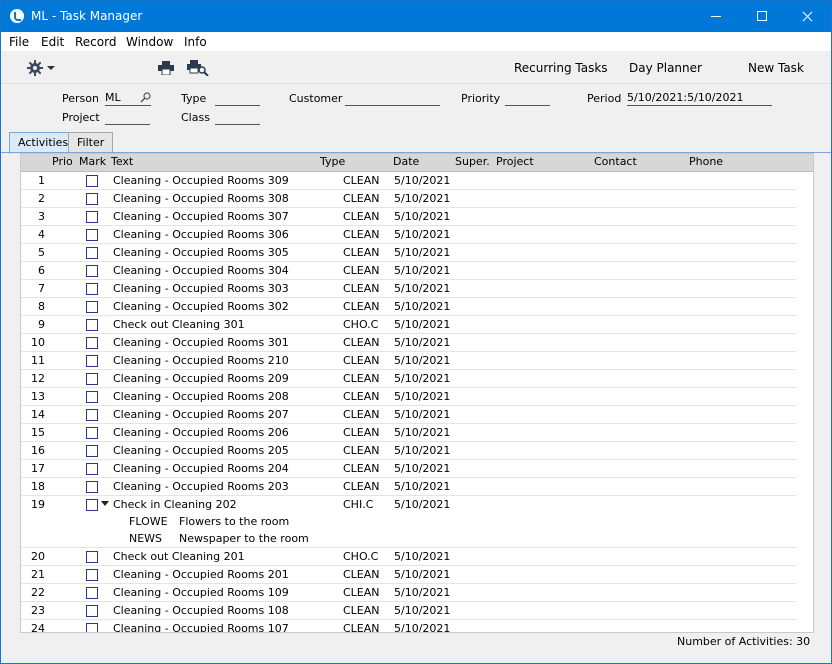 The width and height of the screenshot is (832, 664). I want to click on gear-icon, so click(35, 68).